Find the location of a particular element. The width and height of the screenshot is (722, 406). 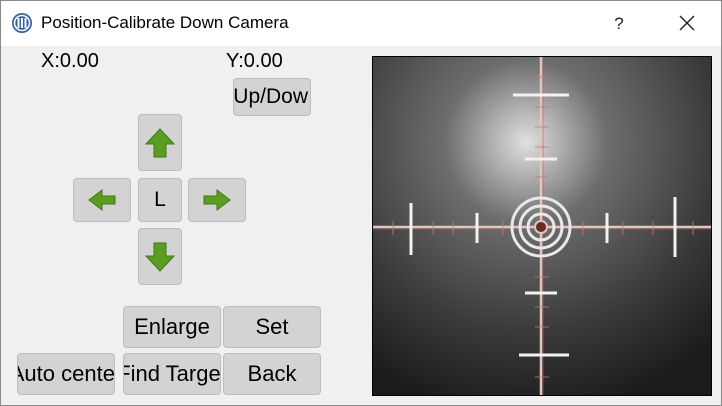

center-label: L is located at coordinates (160, 199).